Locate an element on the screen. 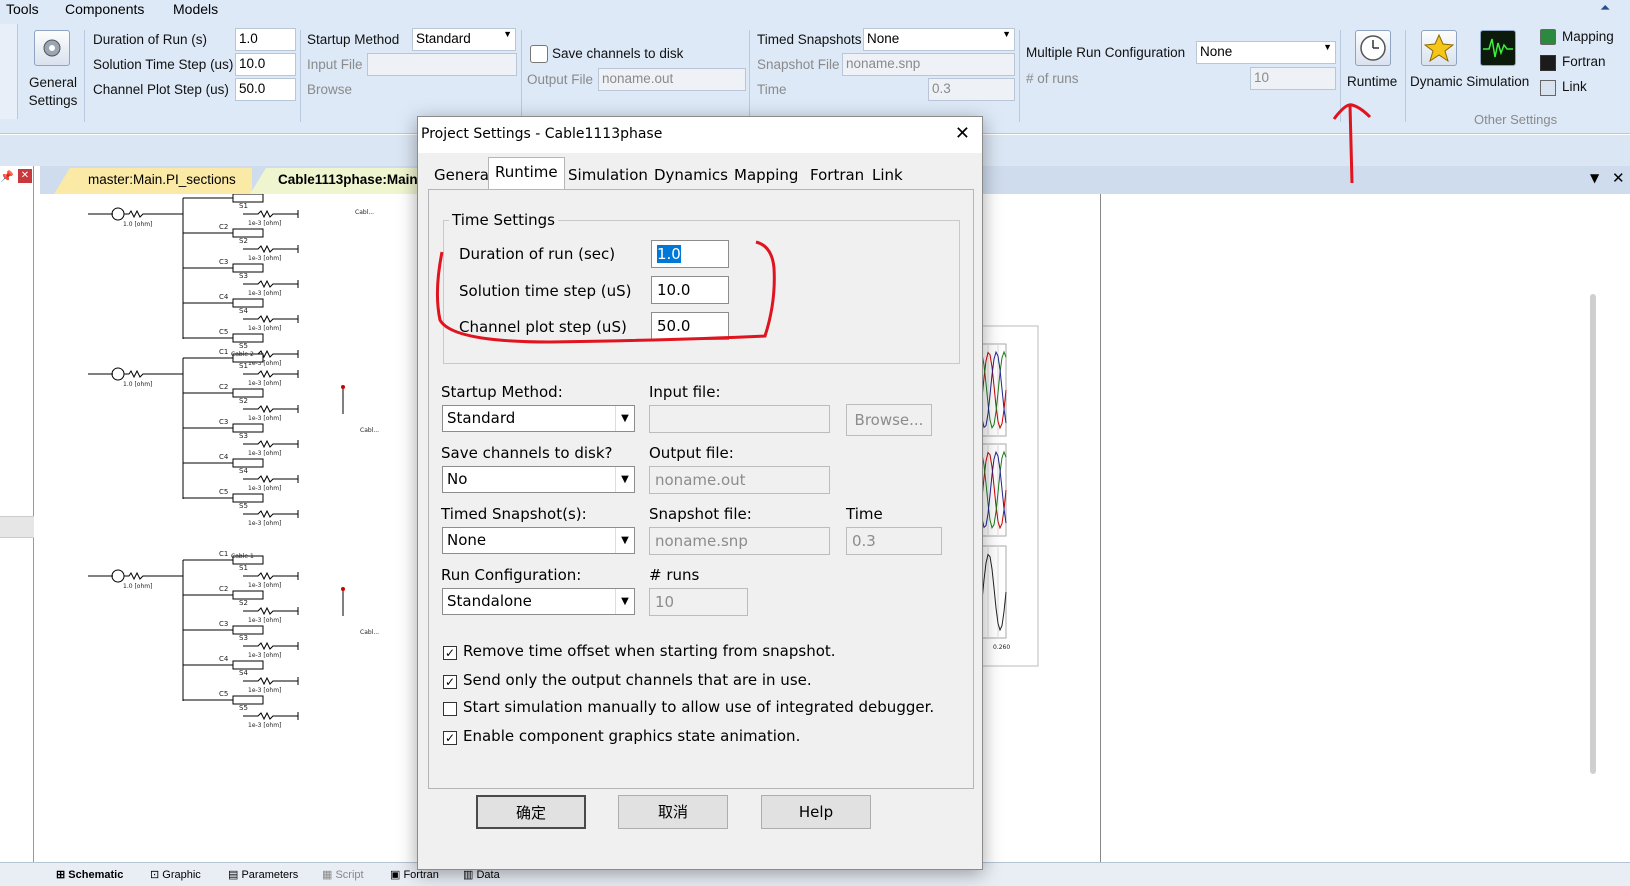 The width and height of the screenshot is (1630, 886). conductor-label: C1 is located at coordinates (223, 352).